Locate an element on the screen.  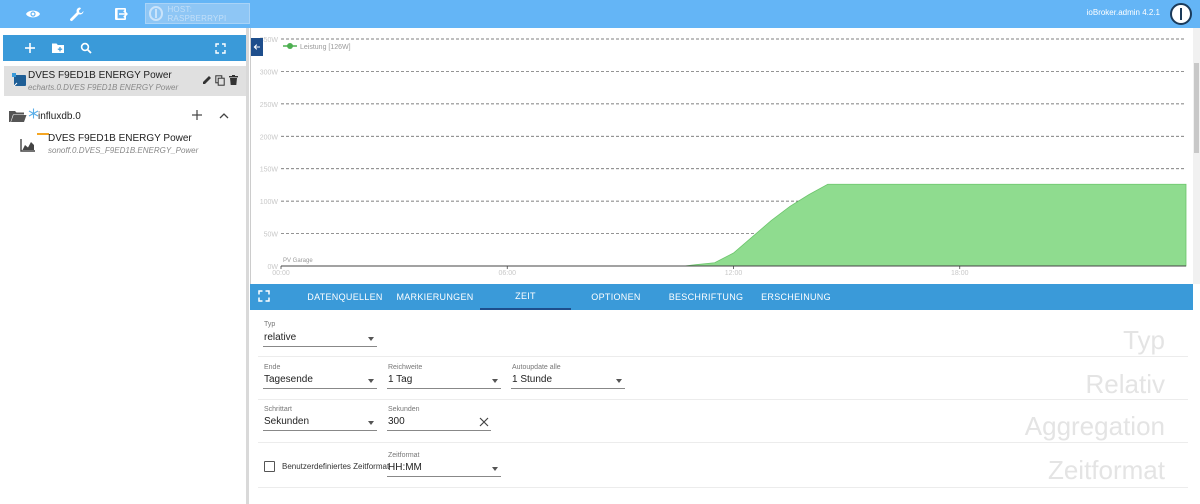
typ-value: relative is located at coordinates (280, 337).